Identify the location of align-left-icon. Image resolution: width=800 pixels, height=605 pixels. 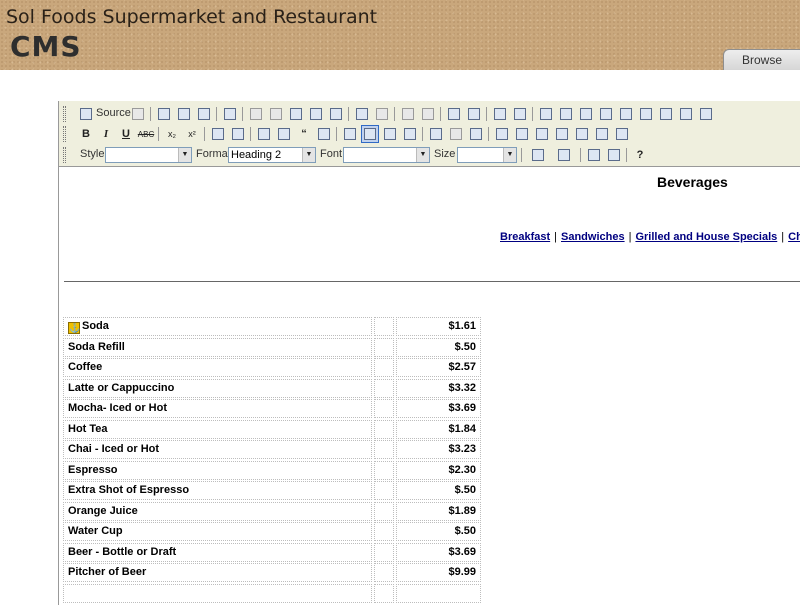
(350, 134).